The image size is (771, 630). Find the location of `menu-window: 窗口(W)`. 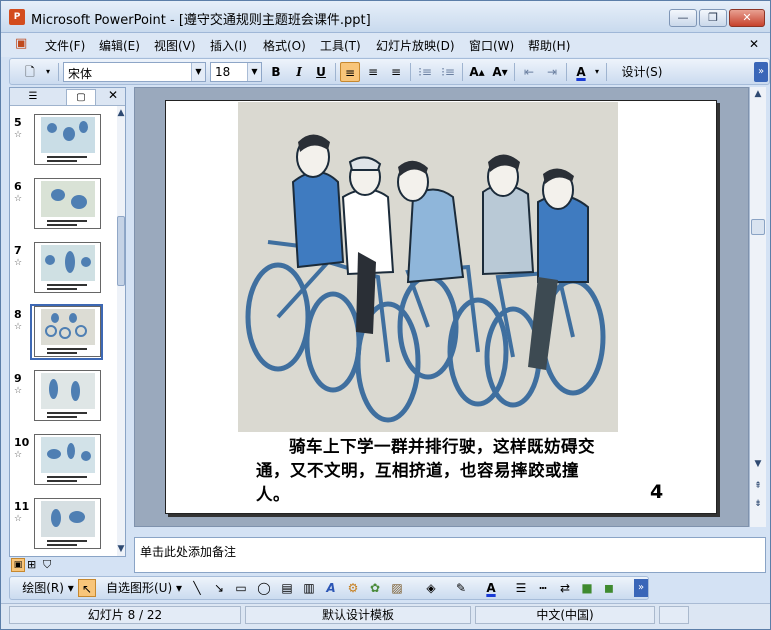

menu-window: 窗口(W) is located at coordinates (491, 45).